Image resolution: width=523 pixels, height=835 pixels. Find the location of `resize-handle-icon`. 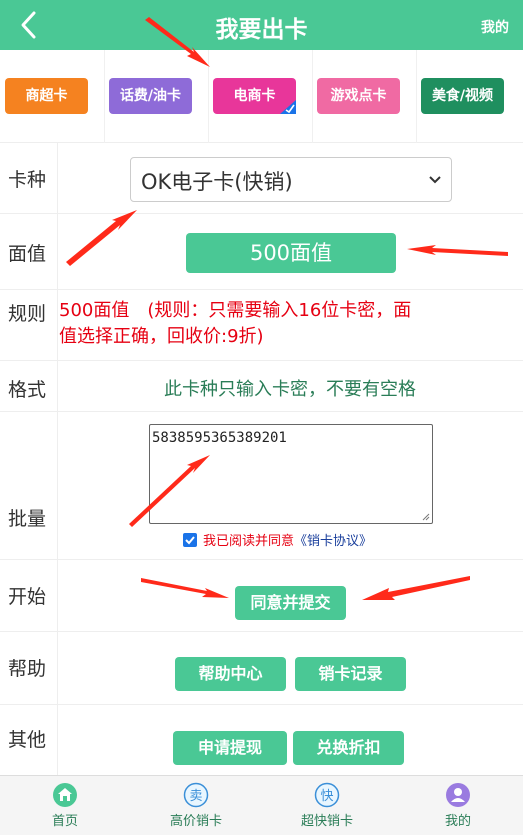

resize-handle-icon is located at coordinates (426, 517).